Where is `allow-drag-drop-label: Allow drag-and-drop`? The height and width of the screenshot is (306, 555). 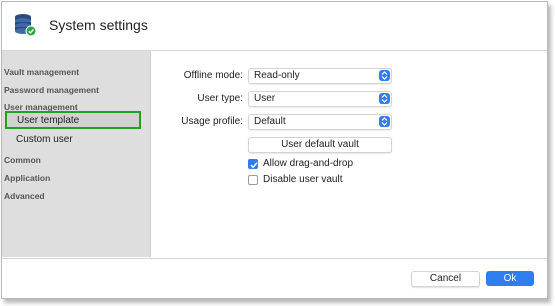 allow-drag-drop-label: Allow drag-and-drop is located at coordinates (308, 163).